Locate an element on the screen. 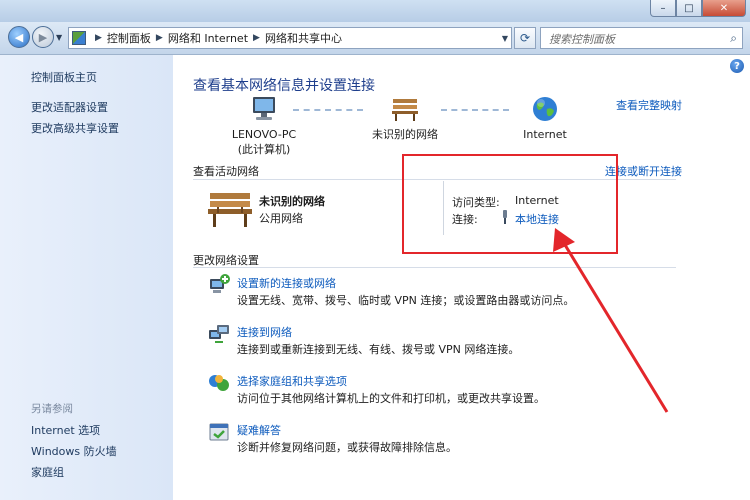 The image size is (750, 500). address-dropdown-icon: ▼ is located at coordinates (505, 38).